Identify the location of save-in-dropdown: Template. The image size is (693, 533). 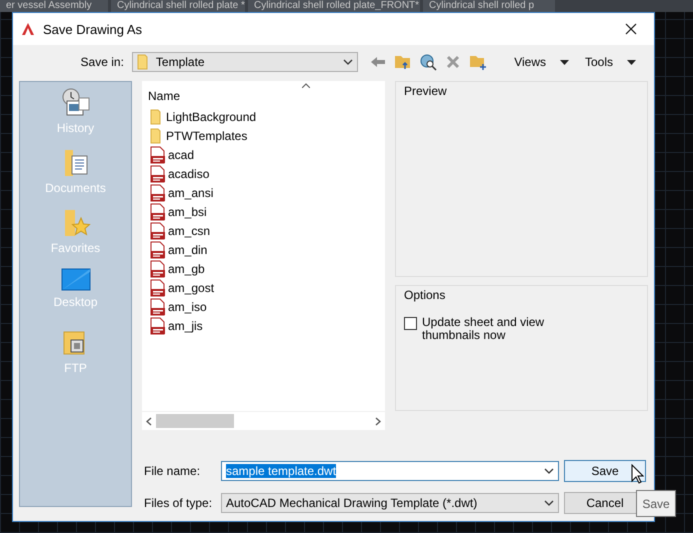
(245, 62).